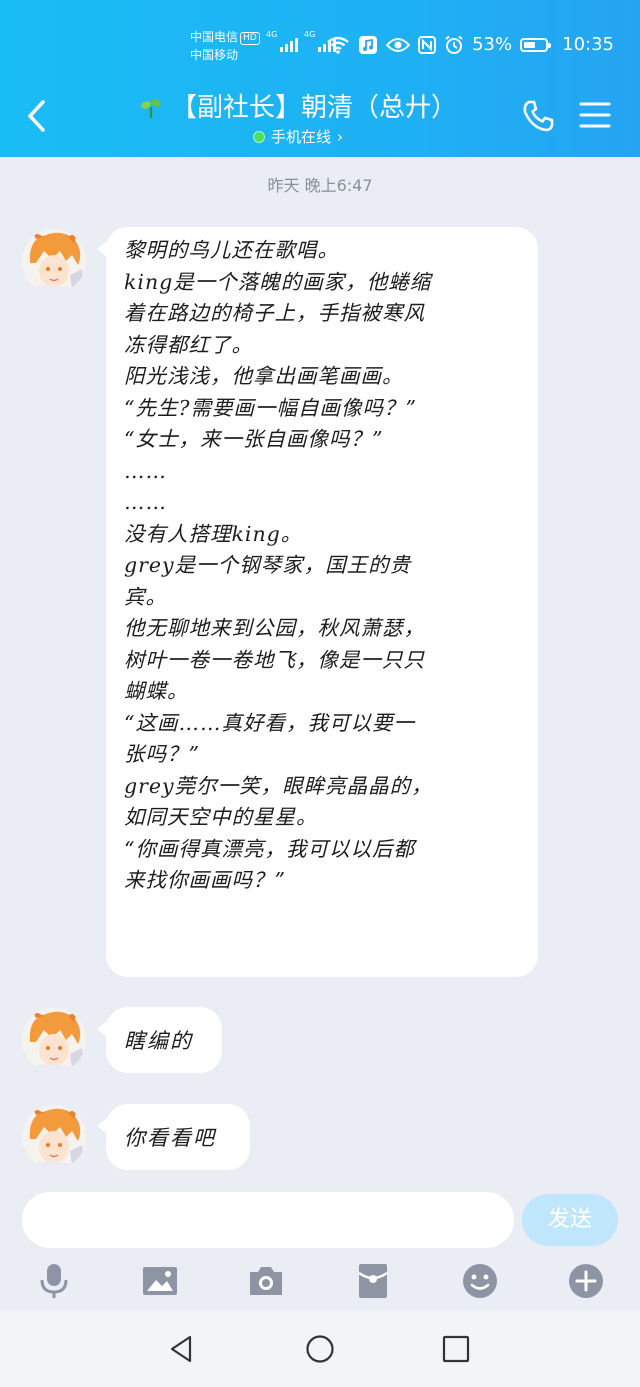 The image size is (640, 1387). What do you see at coordinates (570, 1220) in the screenshot?
I see `send-button: 发送` at bounding box center [570, 1220].